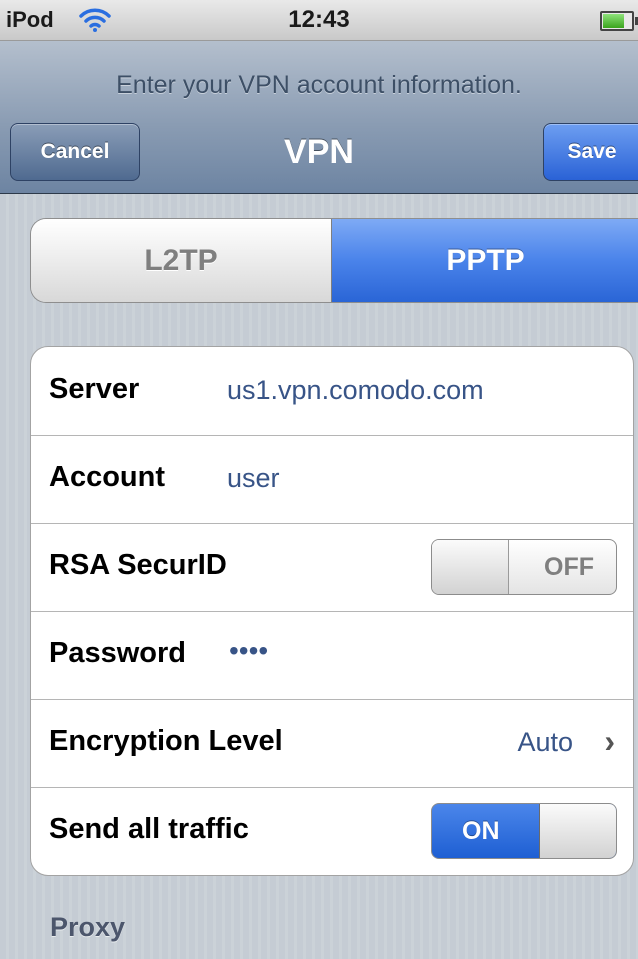 The image size is (638, 959). I want to click on save-button: Save, so click(590, 152).